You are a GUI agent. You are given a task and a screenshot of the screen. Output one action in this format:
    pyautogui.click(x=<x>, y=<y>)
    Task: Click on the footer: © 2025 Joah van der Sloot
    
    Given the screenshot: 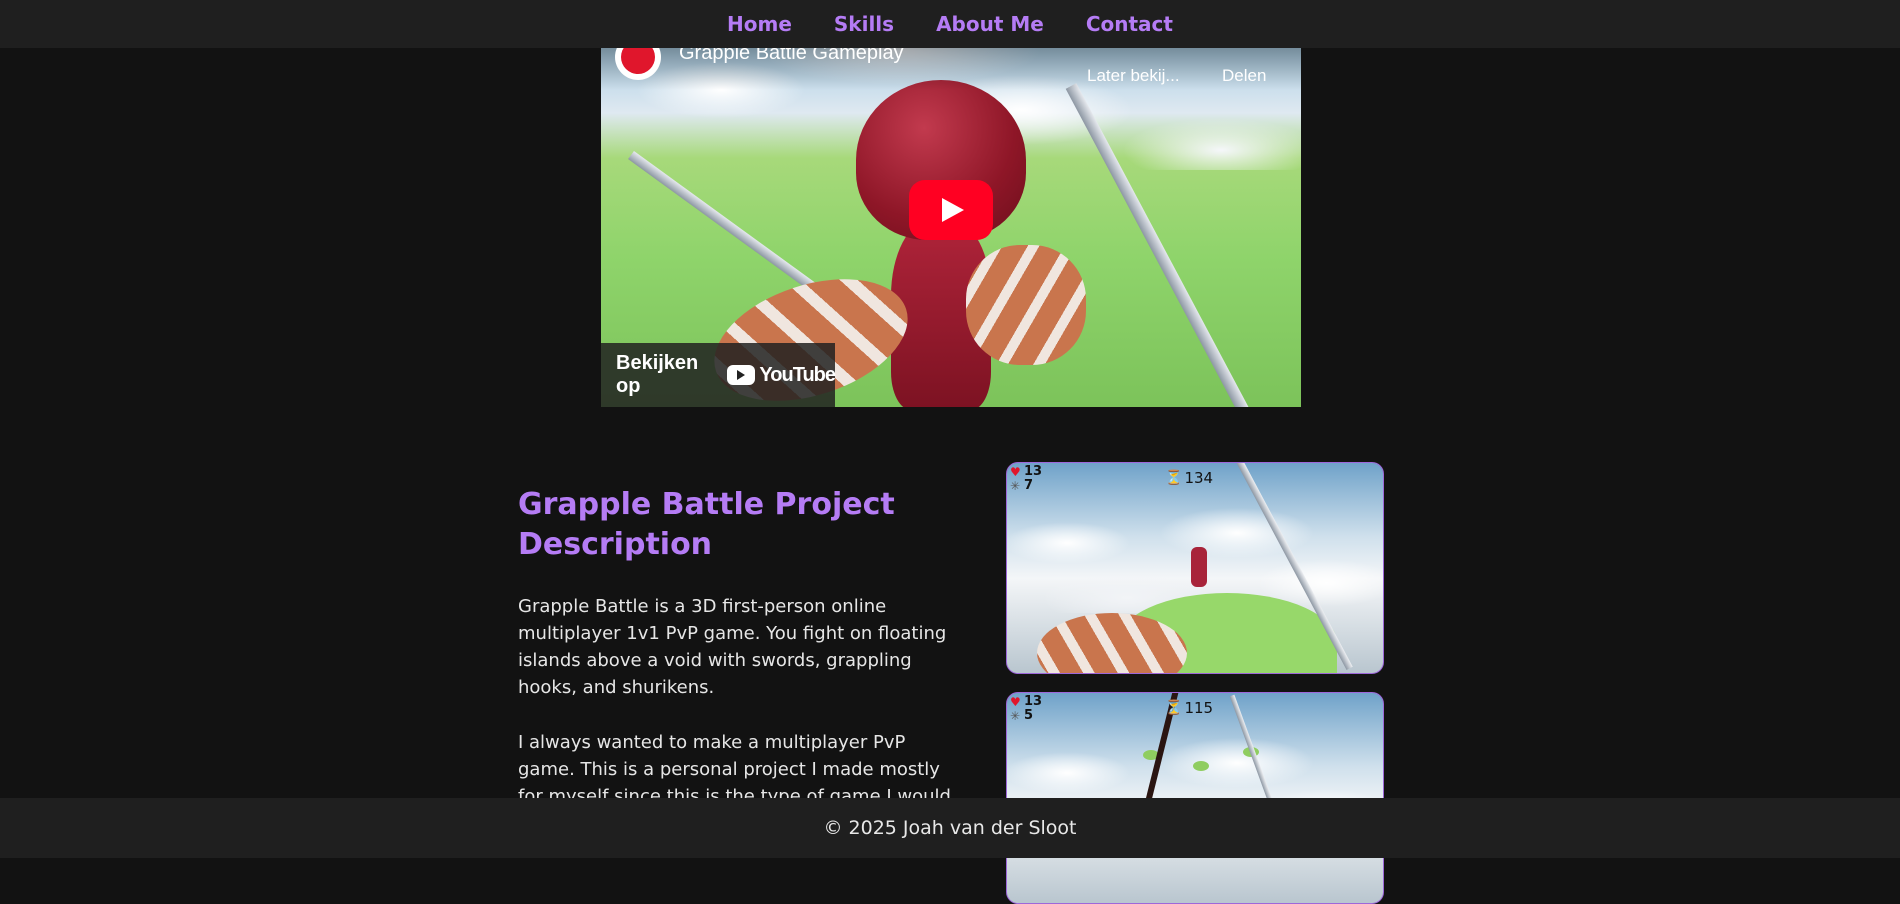 What is the action you would take?
    pyautogui.click(x=950, y=828)
    